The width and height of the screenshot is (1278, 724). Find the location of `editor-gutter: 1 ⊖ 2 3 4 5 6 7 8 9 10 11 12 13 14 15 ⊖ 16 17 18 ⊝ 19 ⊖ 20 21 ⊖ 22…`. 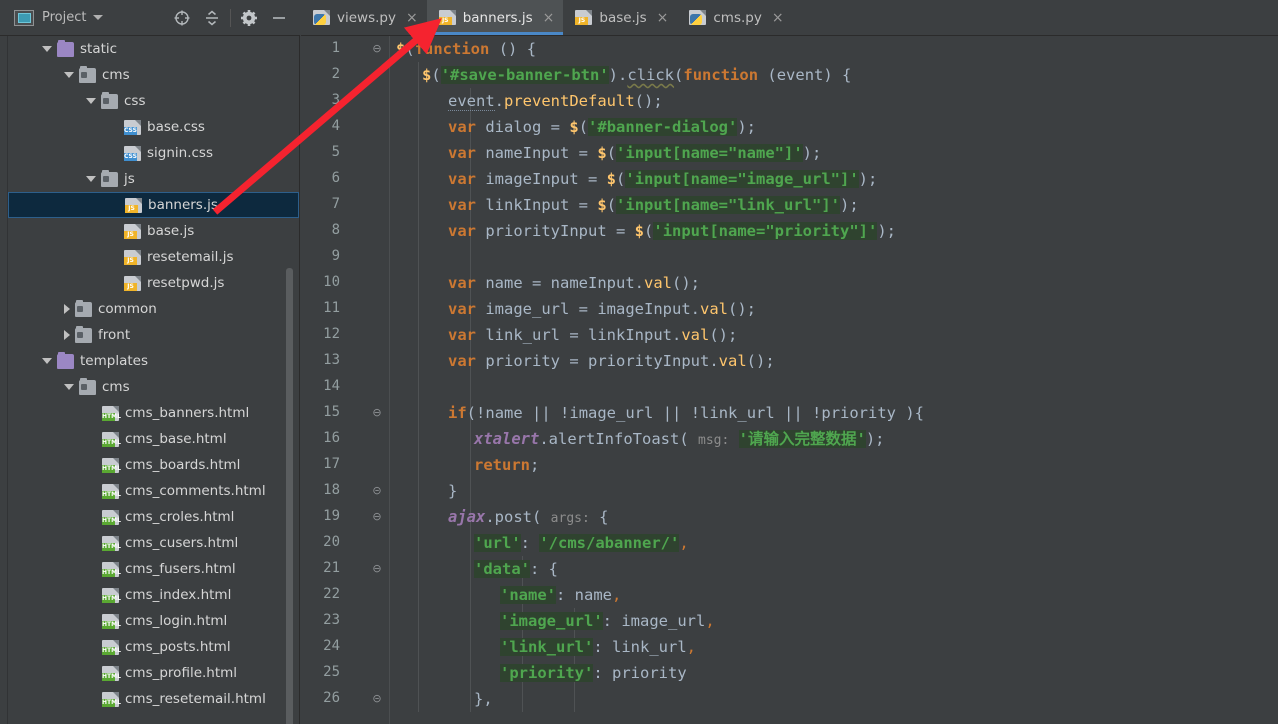

editor-gutter: 1 ⊖ 2 3 4 5 6 7 8 9 10 11 12 13 14 15 ⊖ 16 17 18 ⊝ 19 ⊖ 20 21 ⊖ 22… is located at coordinates (348, 380).